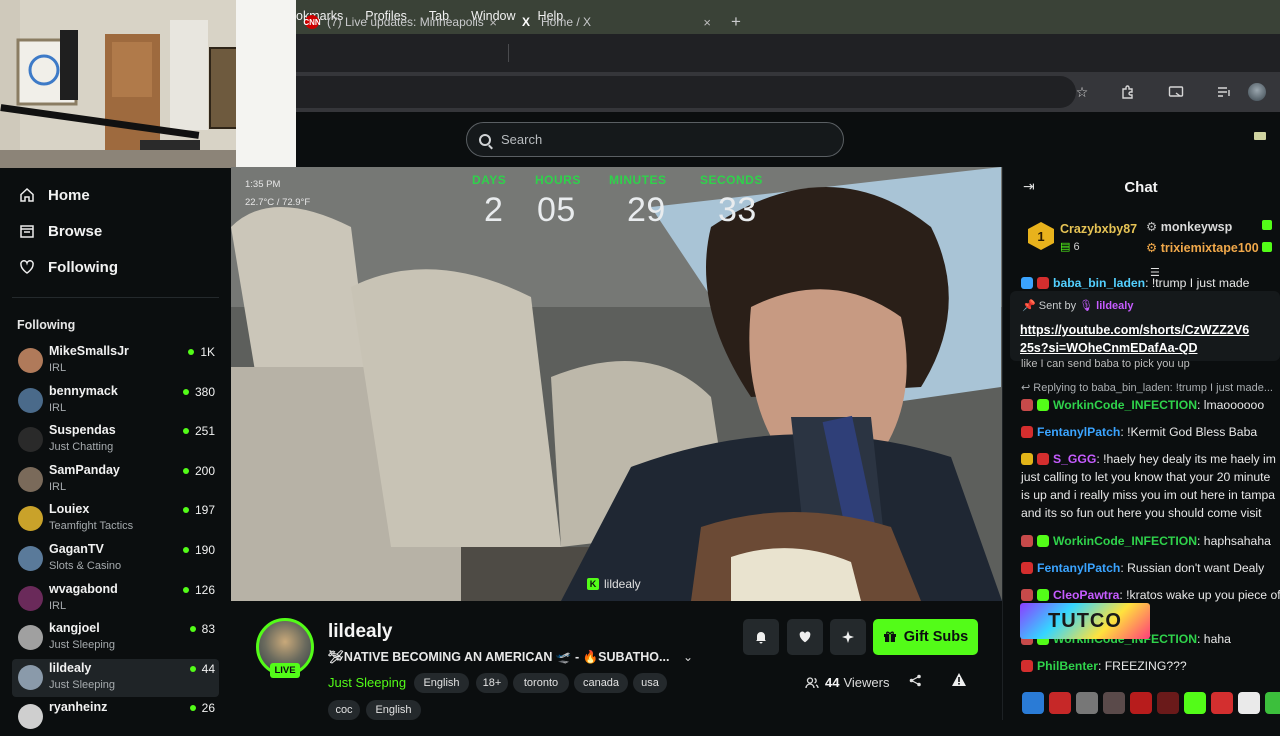 This screenshot has height=736, width=1280. Describe the element at coordinates (1098, 229) in the screenshot. I see `leader-name-1: Crazybxby87` at that location.